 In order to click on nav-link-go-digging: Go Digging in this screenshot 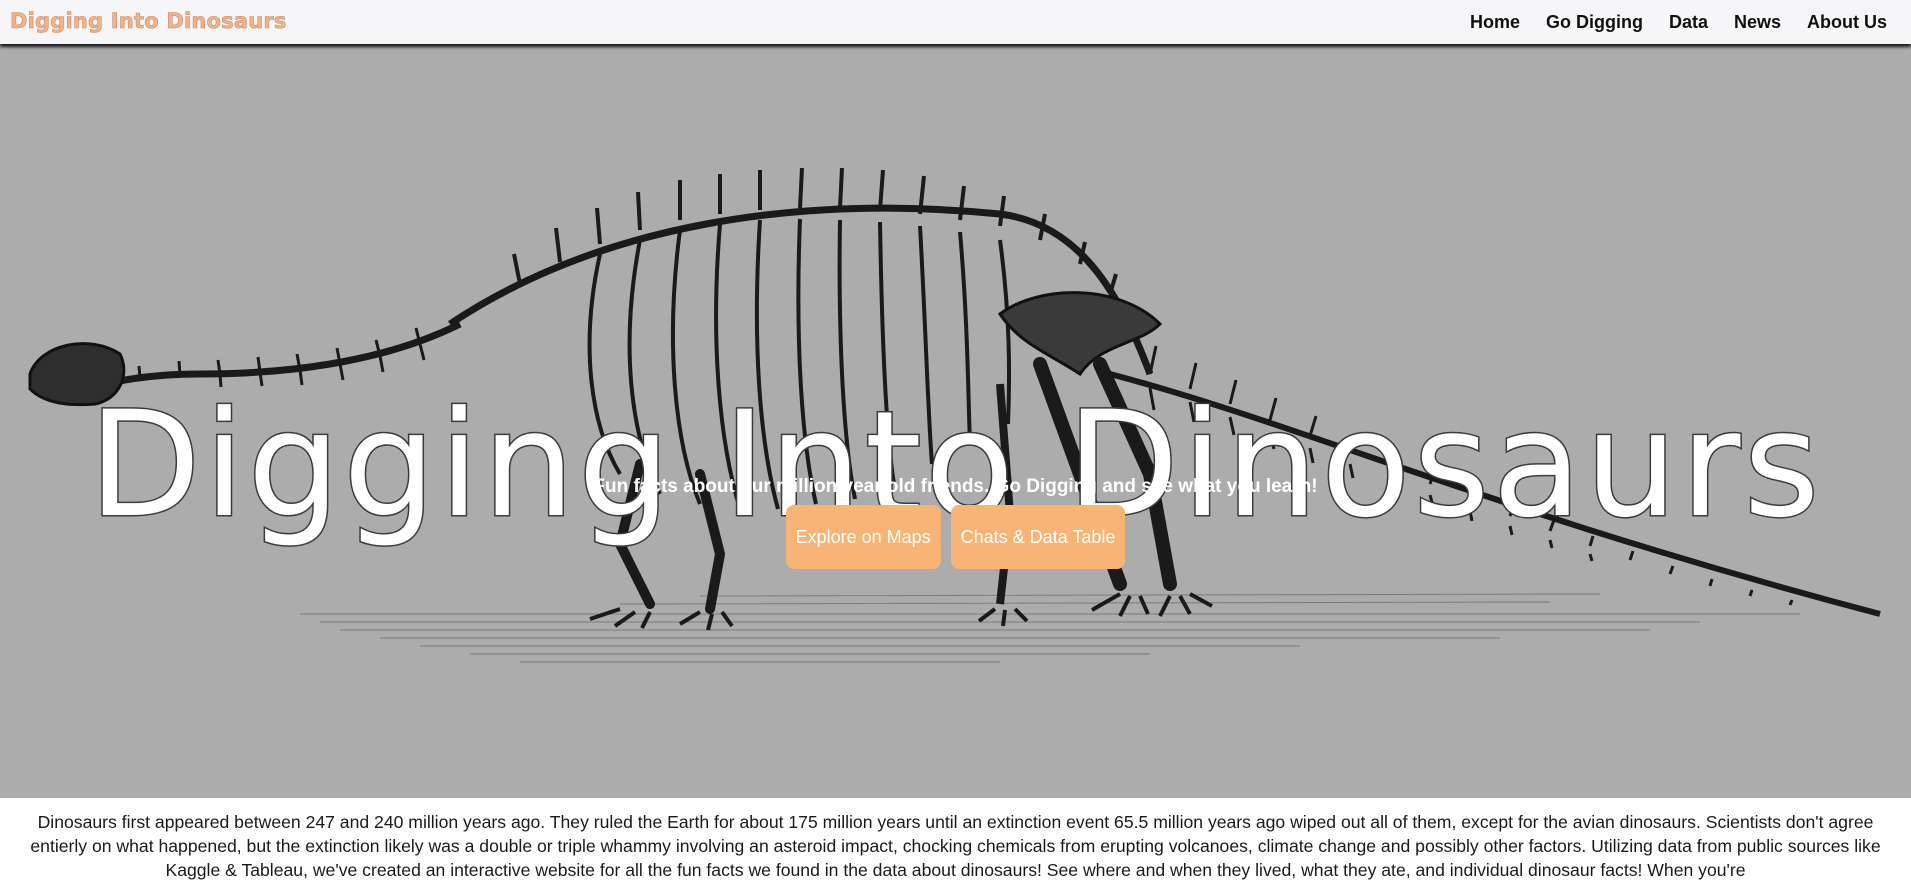, I will do `click(1594, 22)`.